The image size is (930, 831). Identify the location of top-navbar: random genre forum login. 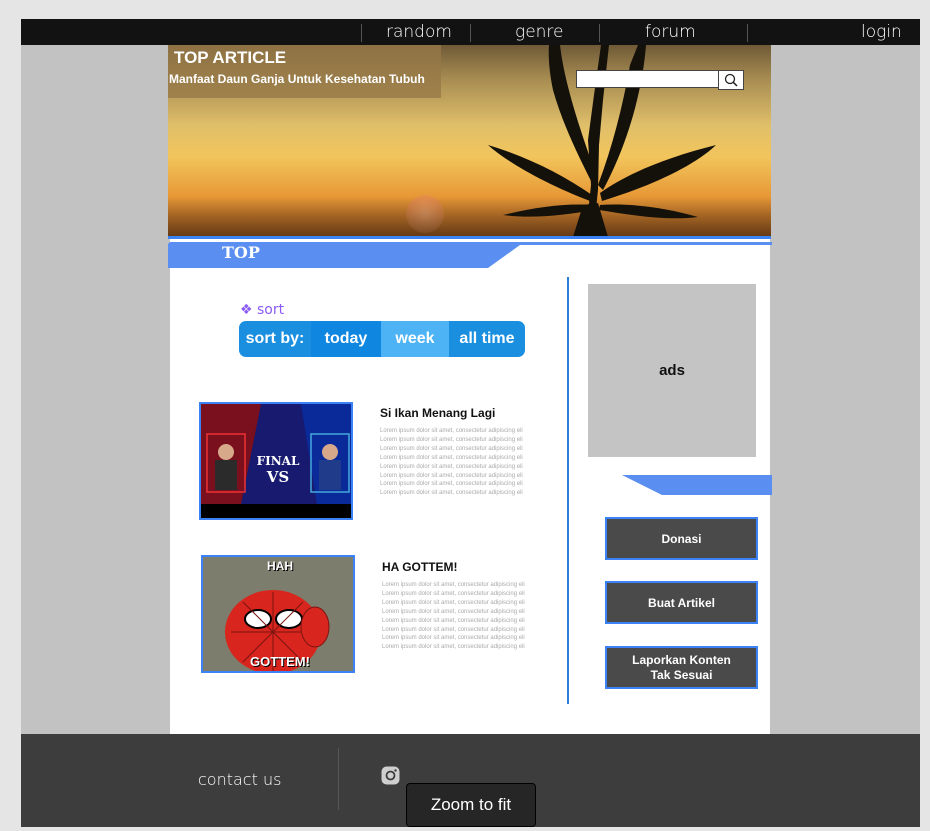
(470, 32).